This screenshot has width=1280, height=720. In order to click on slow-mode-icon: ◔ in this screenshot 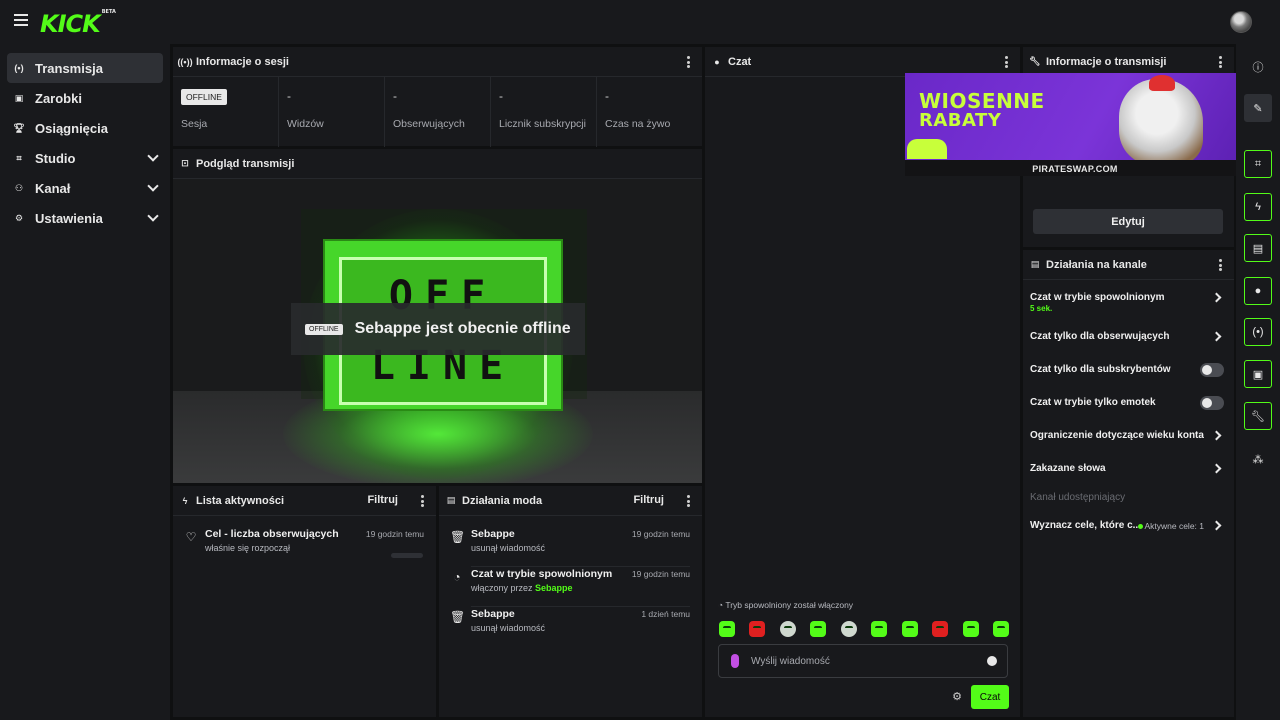, I will do `click(457, 577)`.